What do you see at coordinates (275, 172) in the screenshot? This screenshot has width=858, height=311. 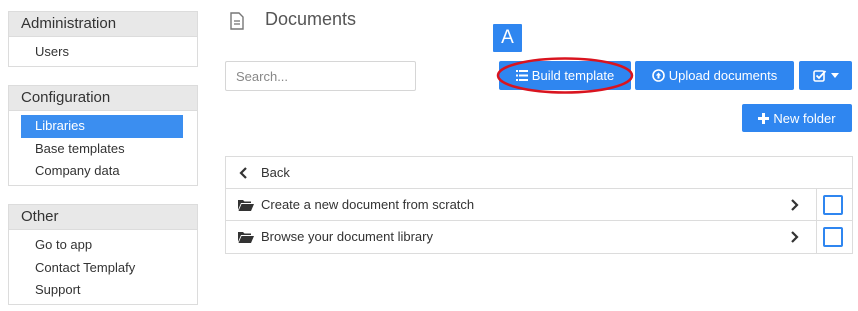 I see `back-label: Back` at bounding box center [275, 172].